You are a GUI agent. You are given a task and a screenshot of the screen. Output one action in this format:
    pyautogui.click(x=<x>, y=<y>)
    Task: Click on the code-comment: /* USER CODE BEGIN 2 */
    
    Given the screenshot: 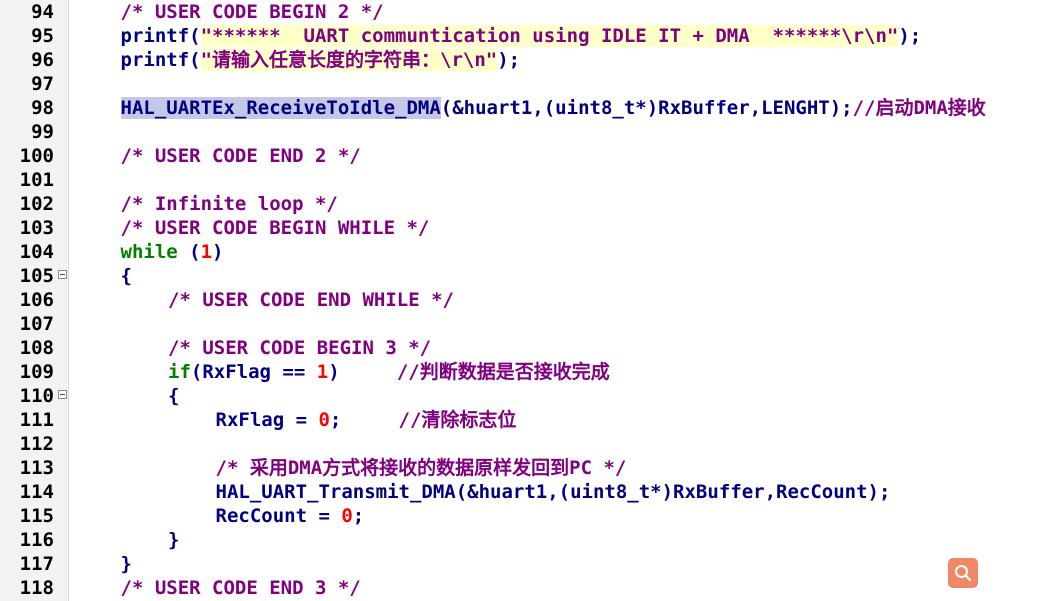 What is the action you would take?
    pyautogui.click(x=252, y=12)
    